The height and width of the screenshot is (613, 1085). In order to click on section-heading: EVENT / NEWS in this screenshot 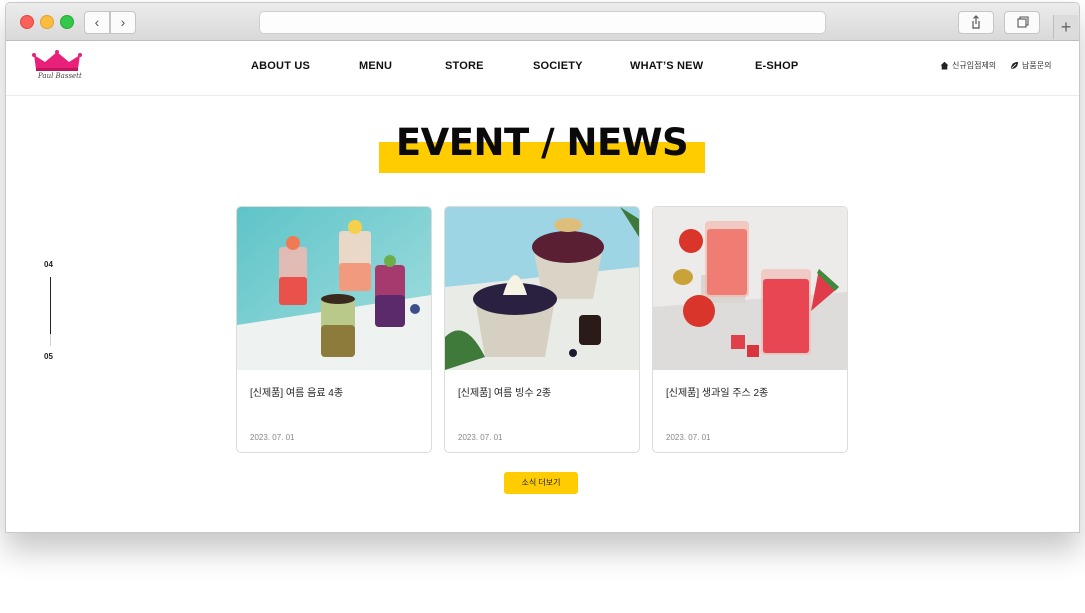, I will do `click(542, 131)`.